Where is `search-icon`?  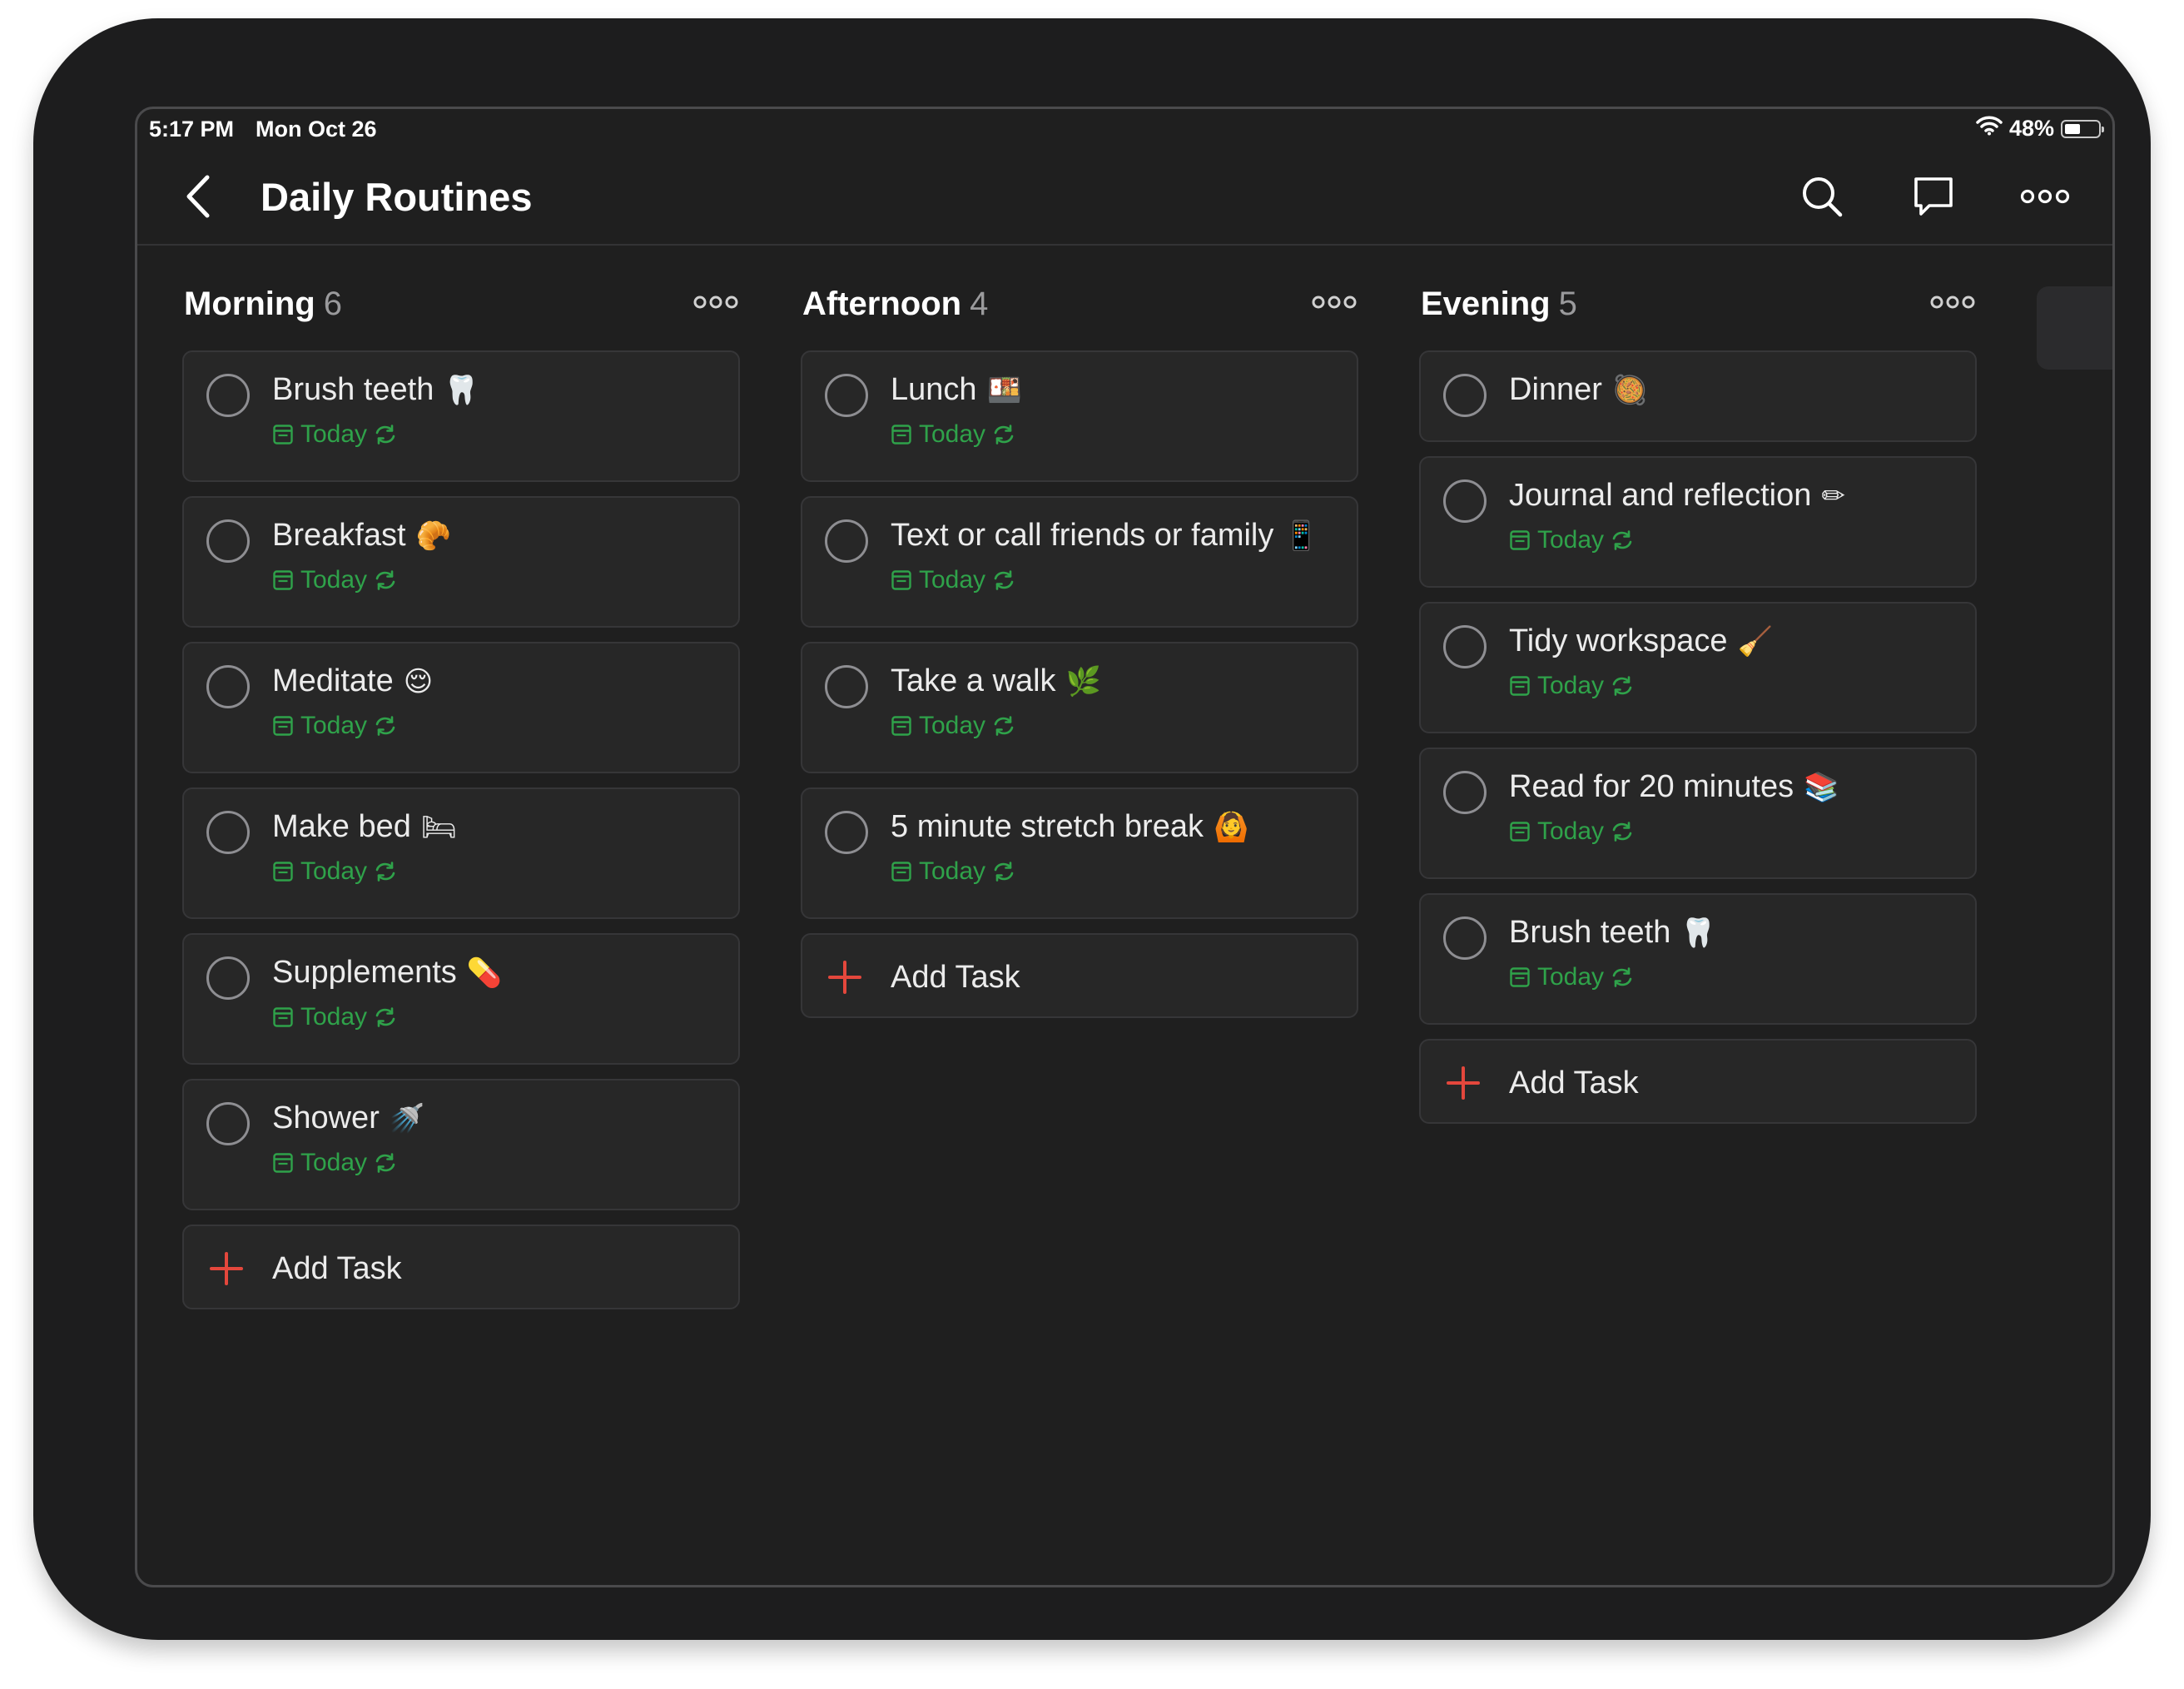
search-icon is located at coordinates (1822, 196).